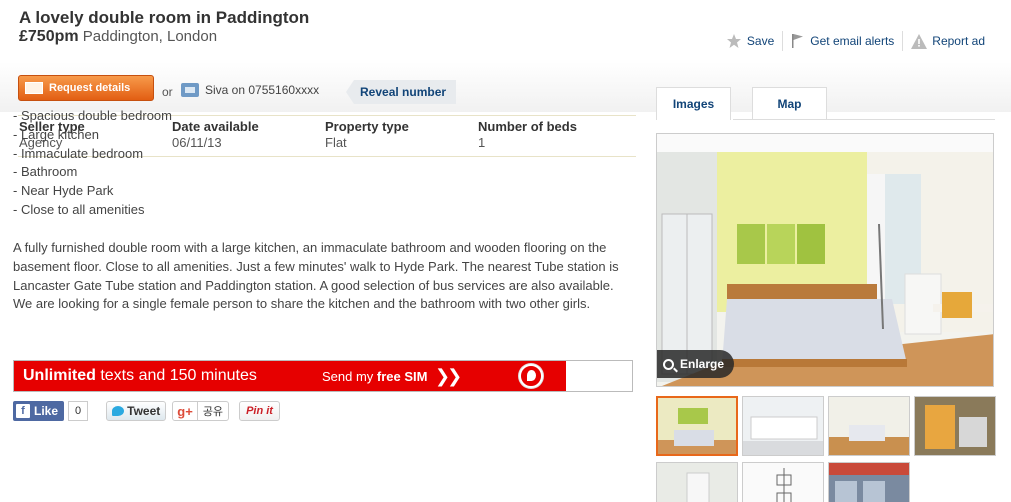  What do you see at coordinates (262, 90) in the screenshot?
I see `phone-text: Siva on 0755160xxxx` at bounding box center [262, 90].